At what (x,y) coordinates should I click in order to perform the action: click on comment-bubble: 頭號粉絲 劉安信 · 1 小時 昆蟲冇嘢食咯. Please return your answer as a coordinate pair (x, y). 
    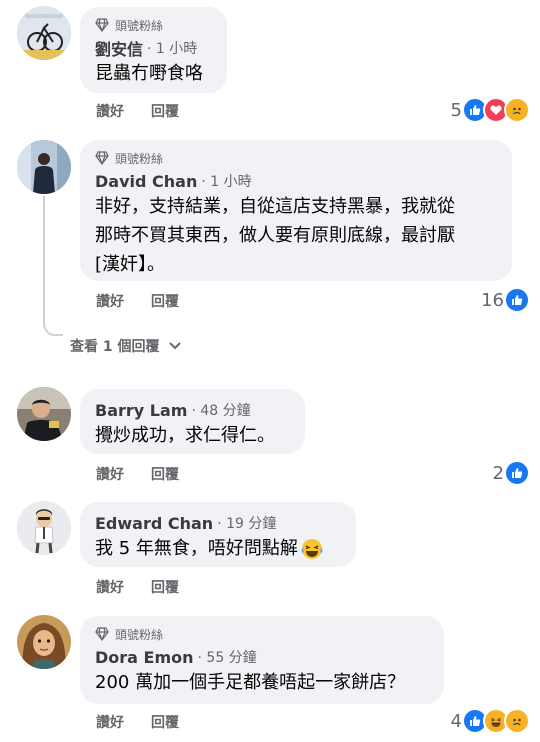
    Looking at the image, I should click on (153, 50).